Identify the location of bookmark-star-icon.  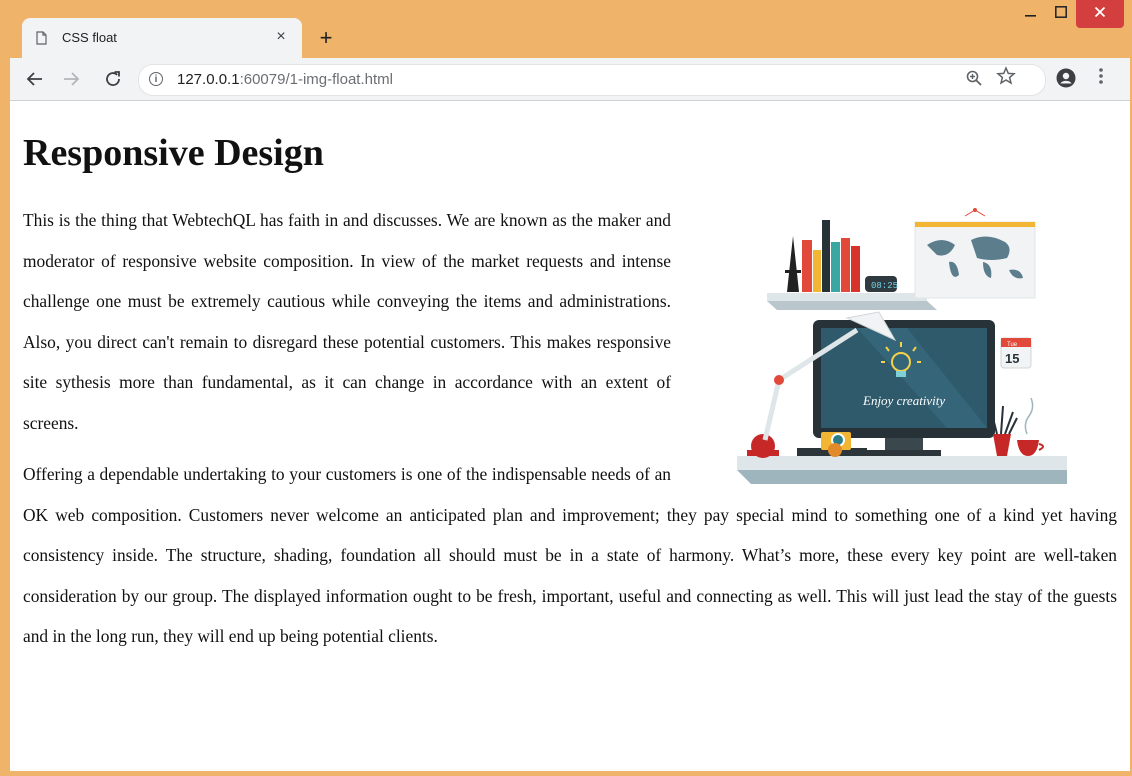
(1006, 76).